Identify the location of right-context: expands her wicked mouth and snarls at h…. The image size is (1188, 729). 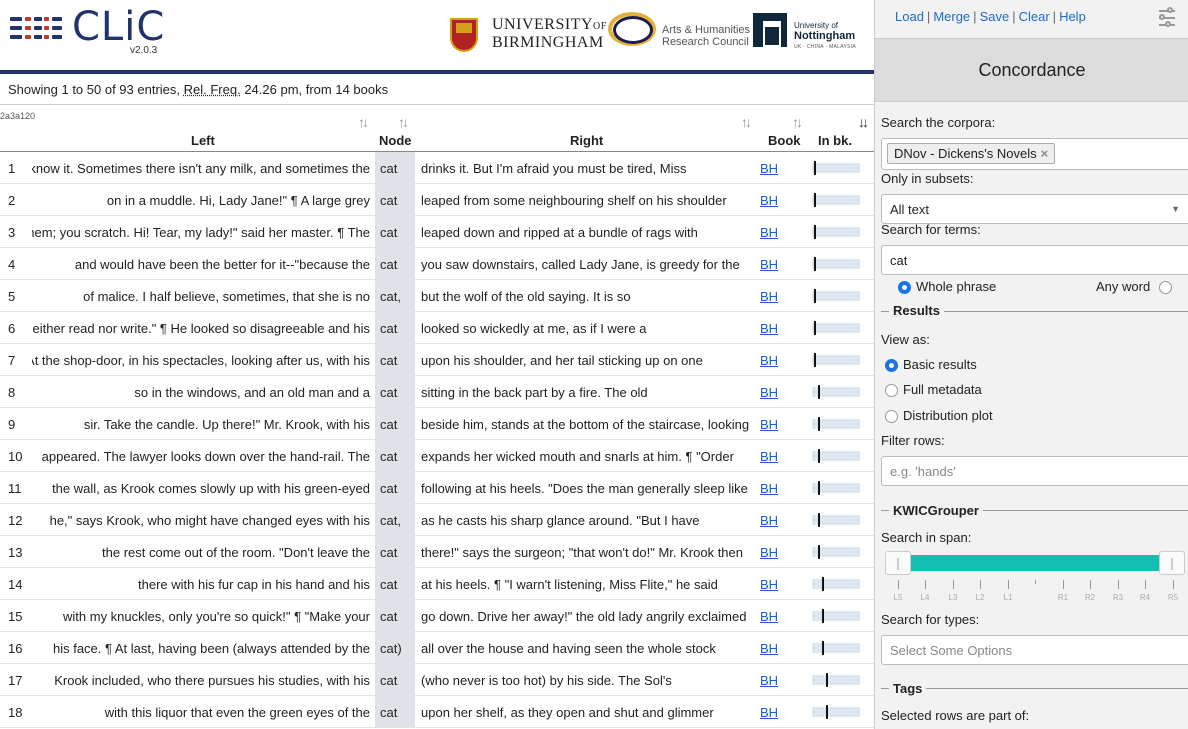
(577, 456).